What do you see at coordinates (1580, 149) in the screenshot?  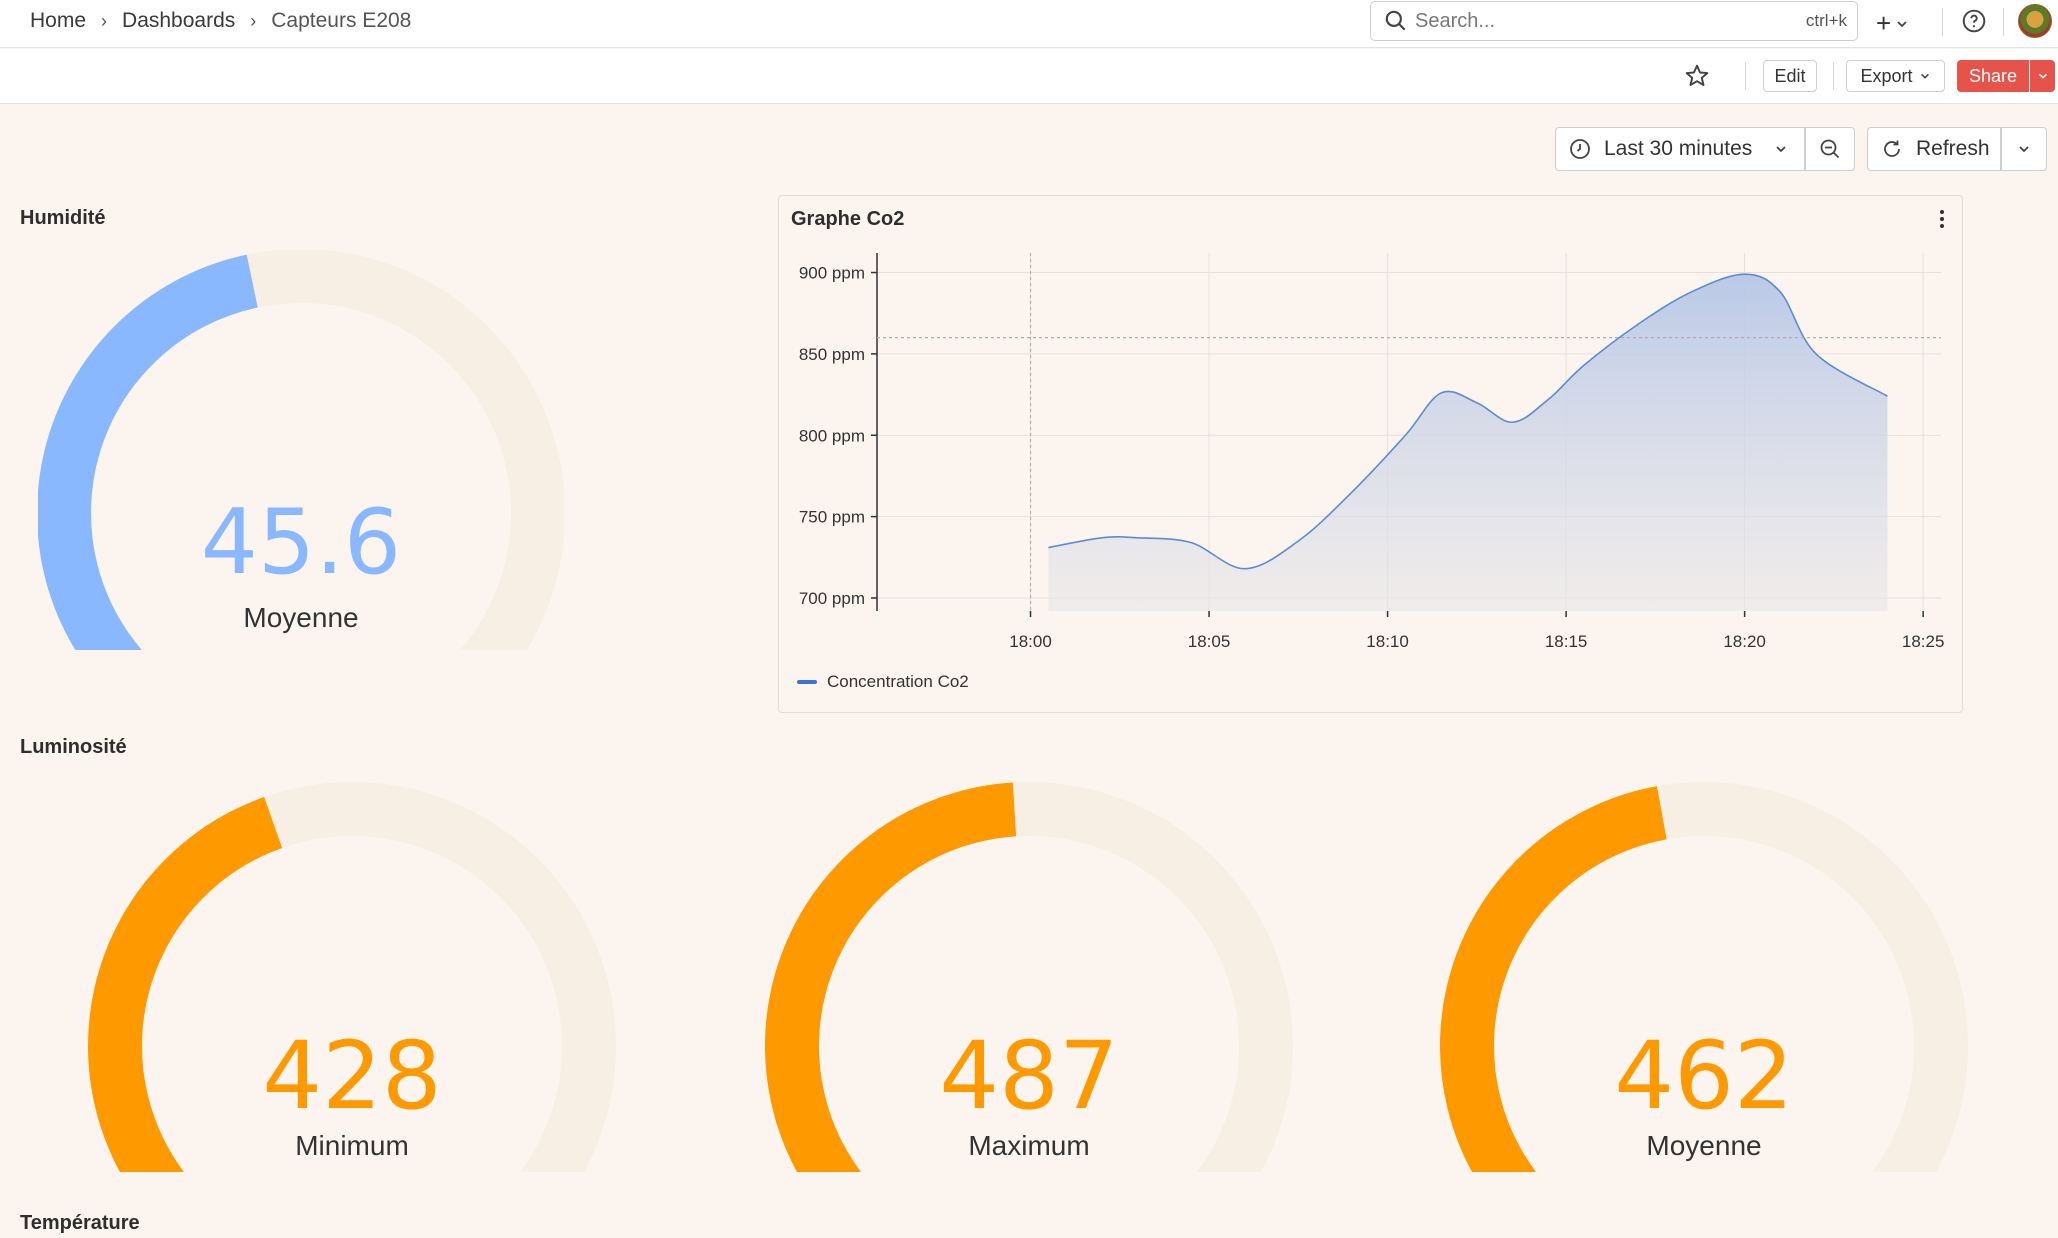 I see `clock-icon` at bounding box center [1580, 149].